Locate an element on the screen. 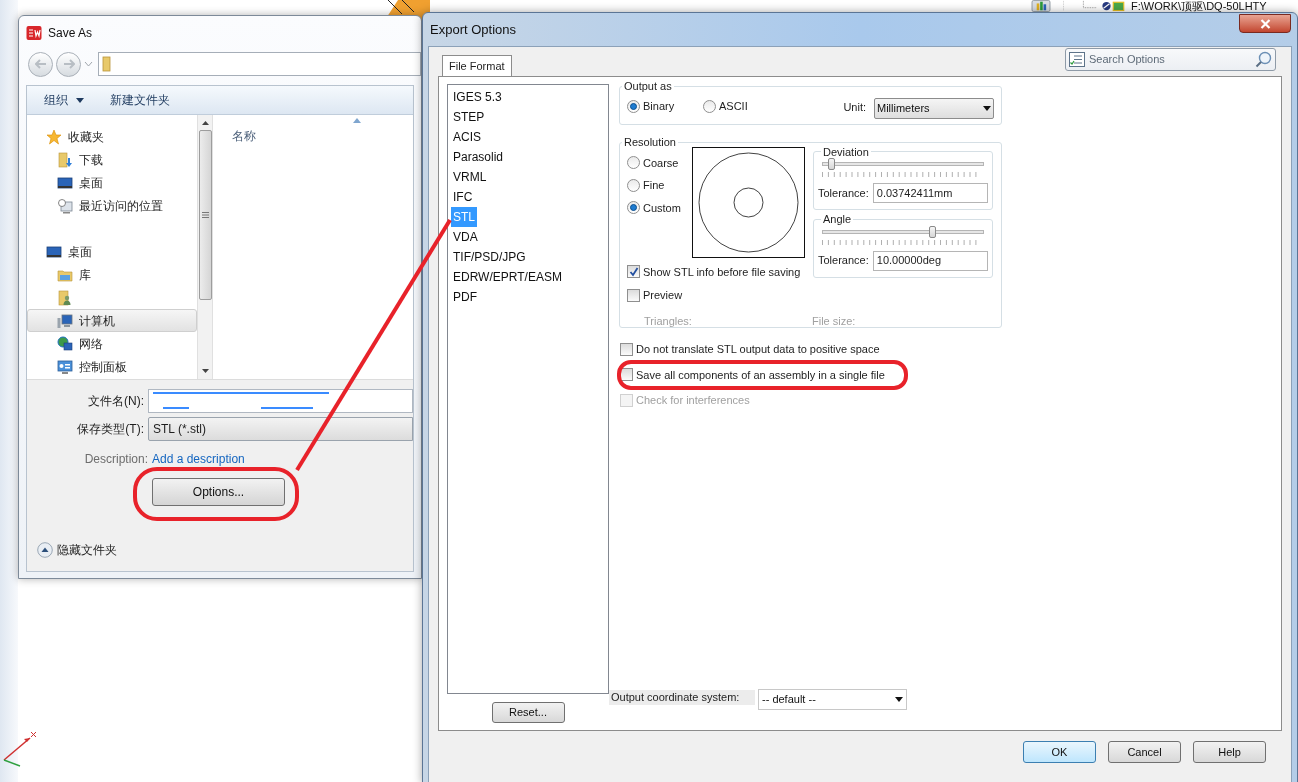 The width and height of the screenshot is (1298, 782). sort-caret-icon is located at coordinates (357, 120).